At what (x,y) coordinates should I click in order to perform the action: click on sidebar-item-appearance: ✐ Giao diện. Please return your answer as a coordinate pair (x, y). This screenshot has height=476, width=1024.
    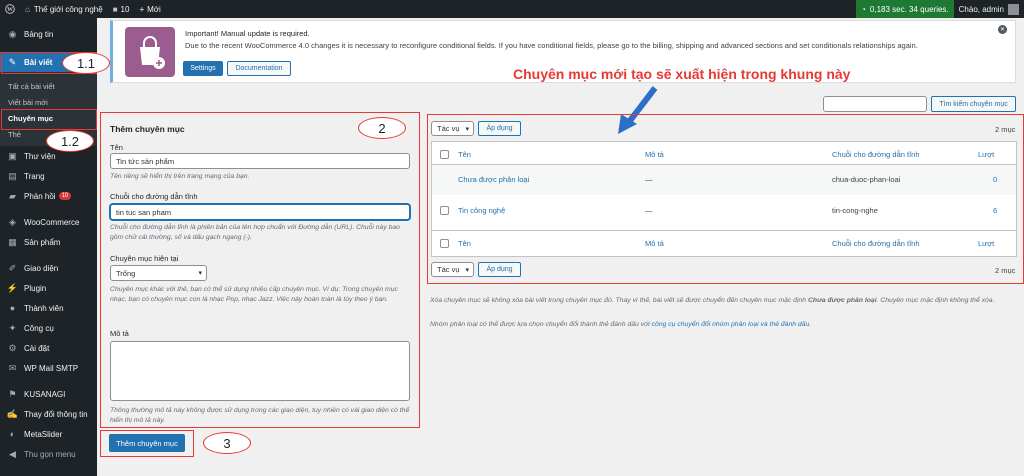
    Looking at the image, I should click on (48, 268).